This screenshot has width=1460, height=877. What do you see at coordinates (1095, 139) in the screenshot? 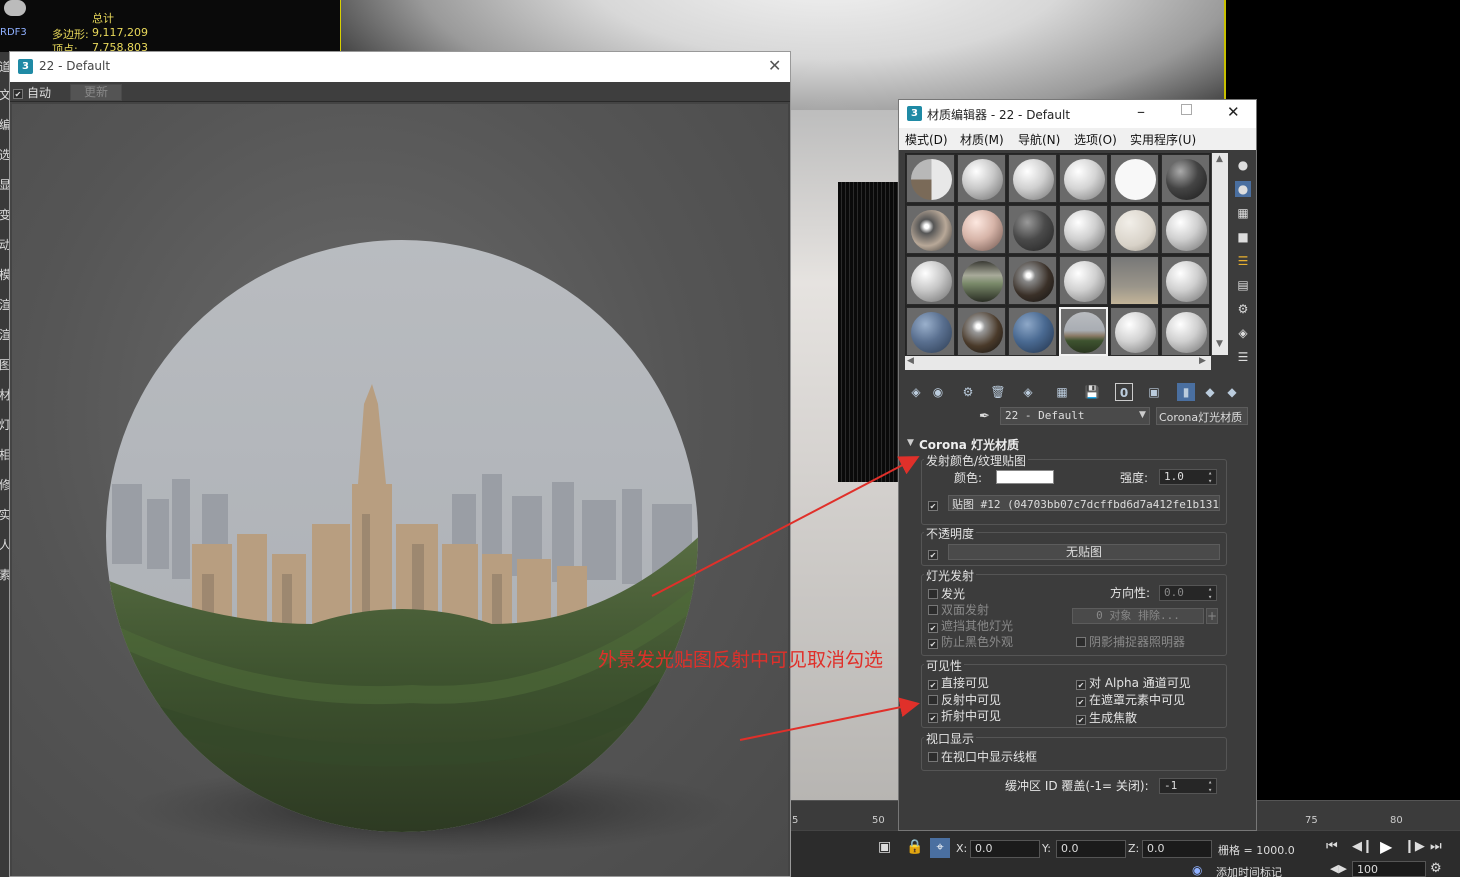
I see `menu-options: 选项(O)` at bounding box center [1095, 139].